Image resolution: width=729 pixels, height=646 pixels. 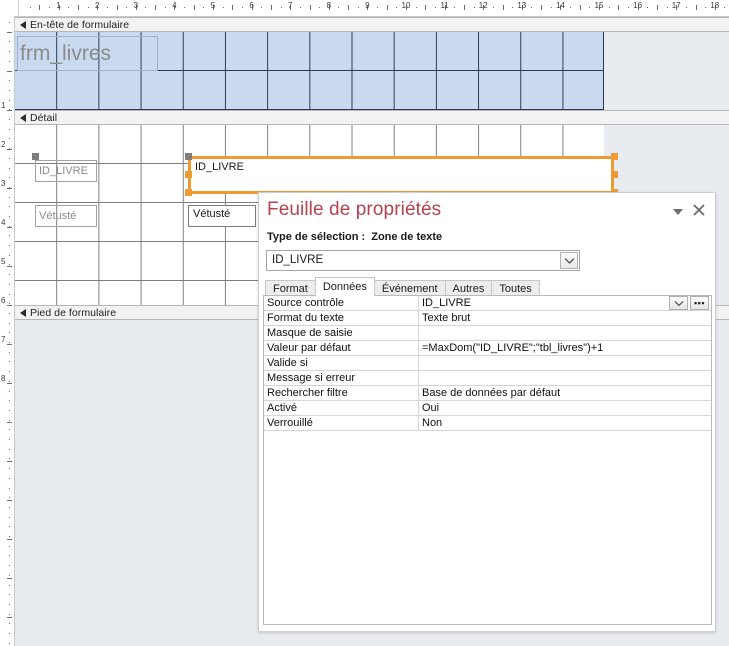 I want to click on property-row: Message si erreur, so click(x=487, y=378).